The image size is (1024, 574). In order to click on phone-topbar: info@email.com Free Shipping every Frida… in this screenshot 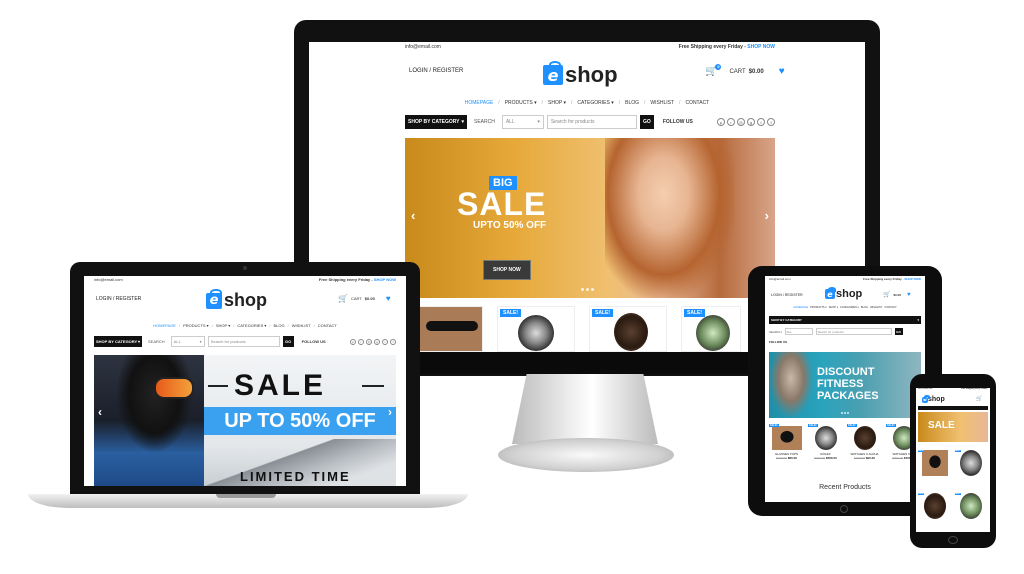, I will do `click(953, 389)`.